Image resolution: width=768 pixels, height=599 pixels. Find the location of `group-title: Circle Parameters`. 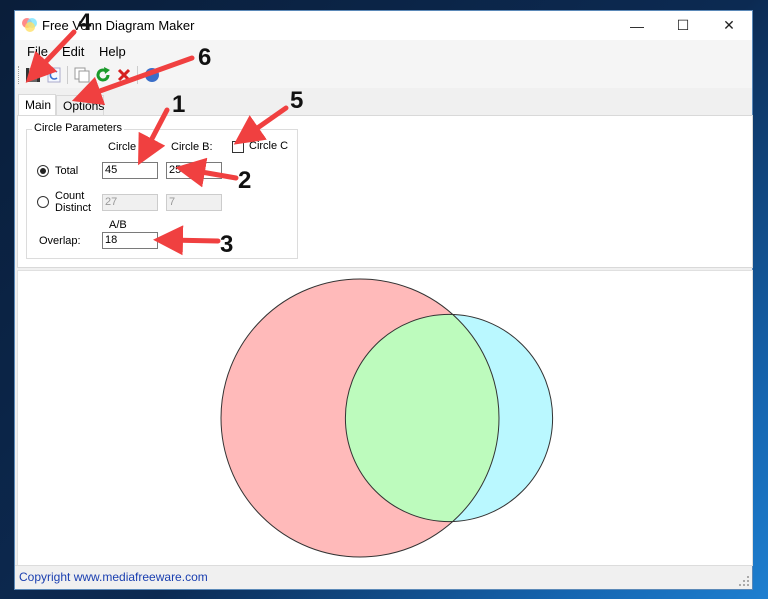

group-title: Circle Parameters is located at coordinates (78, 128).